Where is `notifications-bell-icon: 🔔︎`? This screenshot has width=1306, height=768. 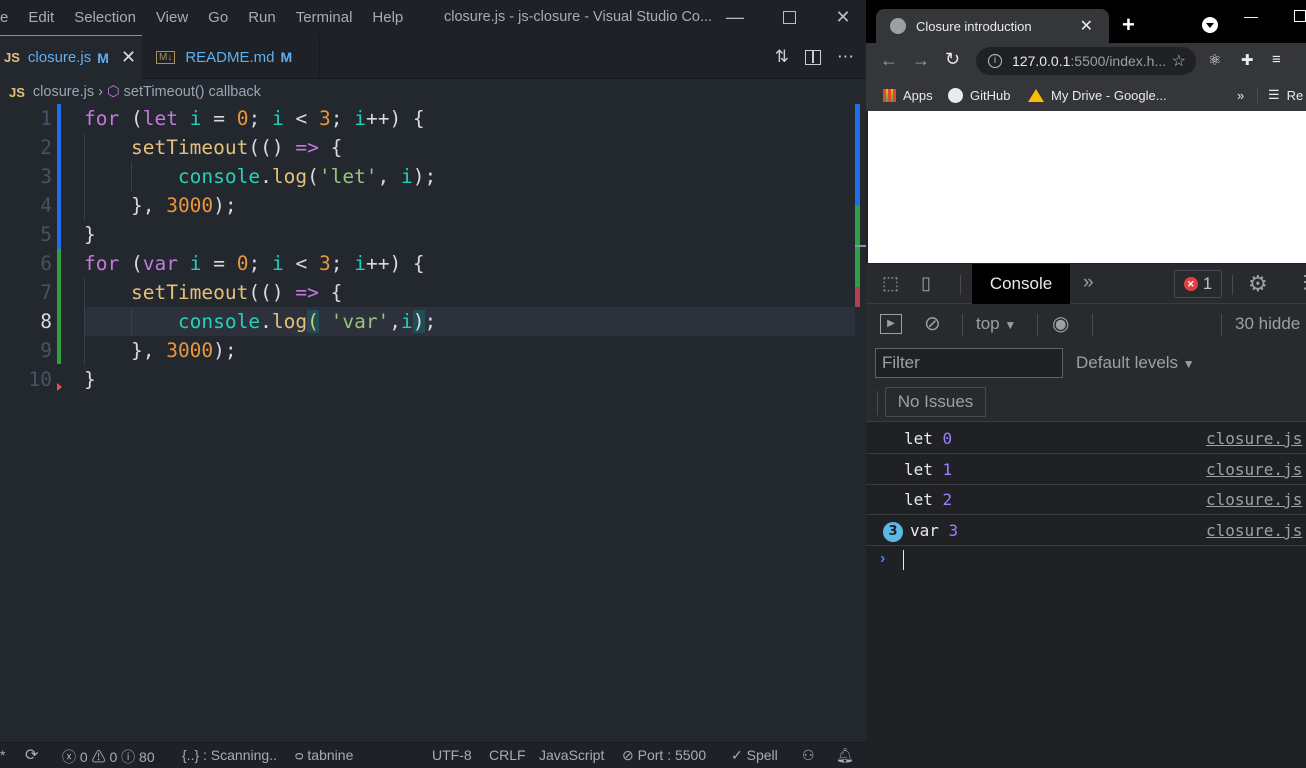
notifications-bell-icon: 🔔︎ is located at coordinates (845, 755).